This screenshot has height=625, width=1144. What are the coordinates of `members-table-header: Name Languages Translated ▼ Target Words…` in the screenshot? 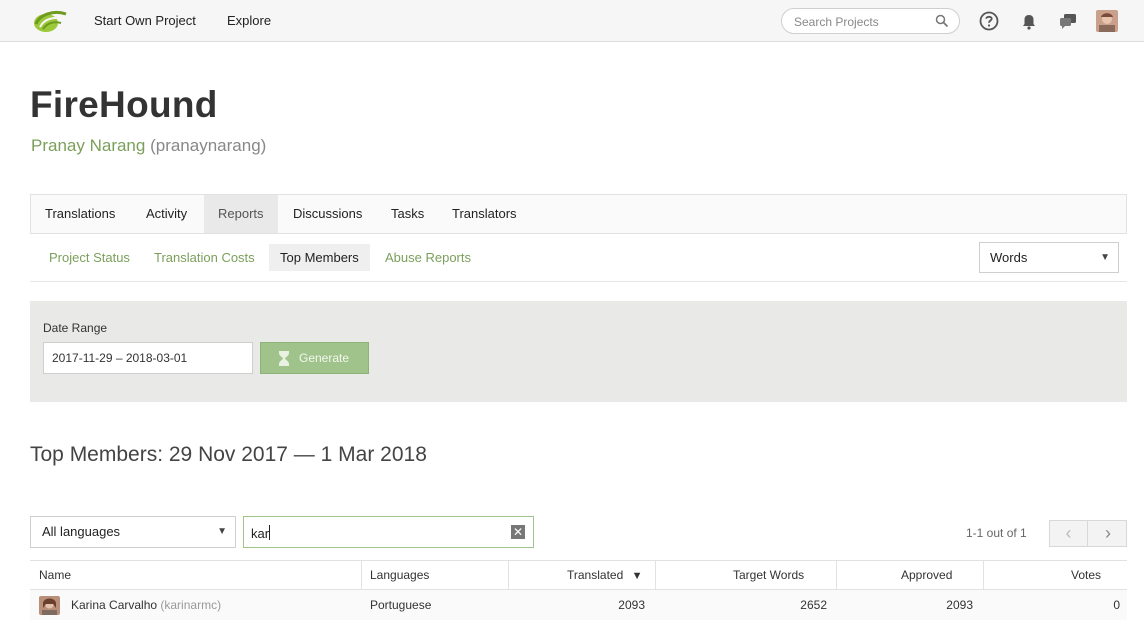 It's located at (578, 575).